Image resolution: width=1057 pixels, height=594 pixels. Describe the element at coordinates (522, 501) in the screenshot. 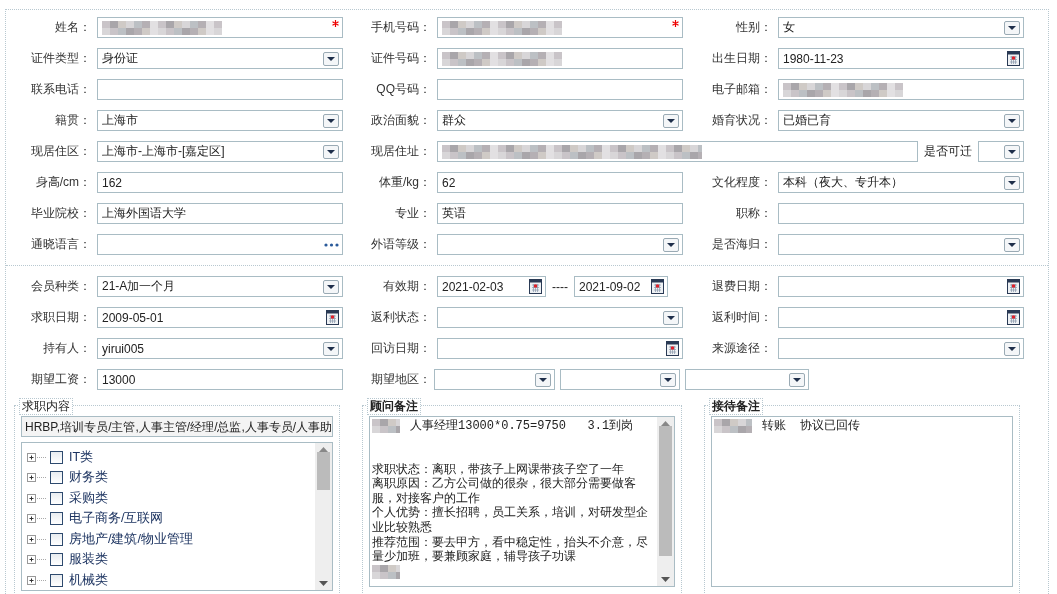

I see `notes-textarea: 人事经理13000*0.75=9750 3.1到岗 求职状态：离职，带孩子上网课带孩子空了一年 离职原因：乙方公司做的很杂，很大部分需要做客 服，对接客户的工作 个人优势：擅长招聘，员工关系，培训，对研发型企 业比较熟悉 推荐范围：要去甲方，看中稳定性，抬头不介意，尽 量少加班，要兼顾家庭，辅导孩子功课` at that location.